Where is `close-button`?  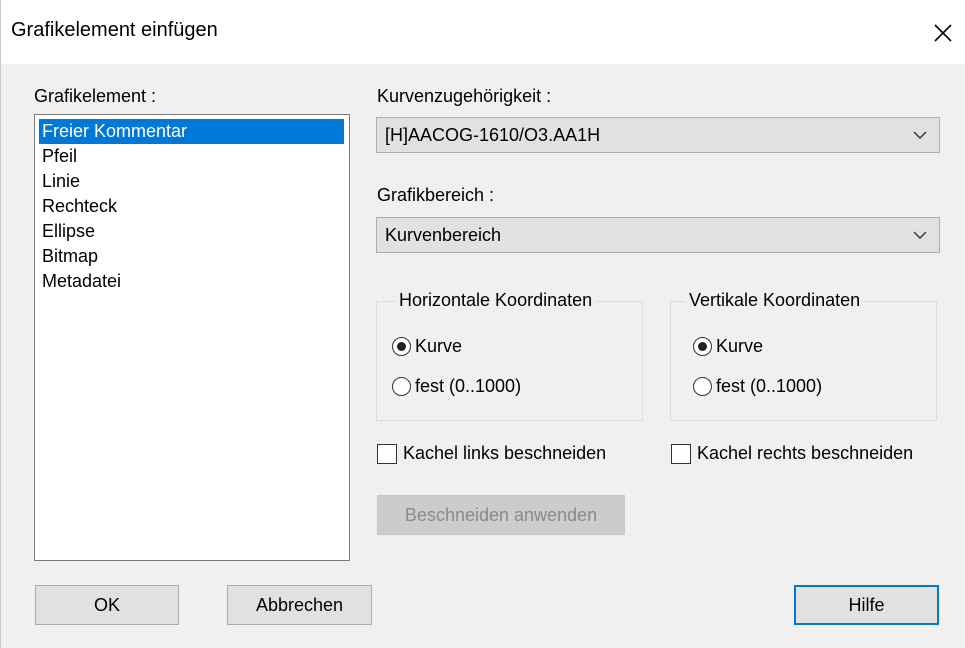 close-button is located at coordinates (942, 33).